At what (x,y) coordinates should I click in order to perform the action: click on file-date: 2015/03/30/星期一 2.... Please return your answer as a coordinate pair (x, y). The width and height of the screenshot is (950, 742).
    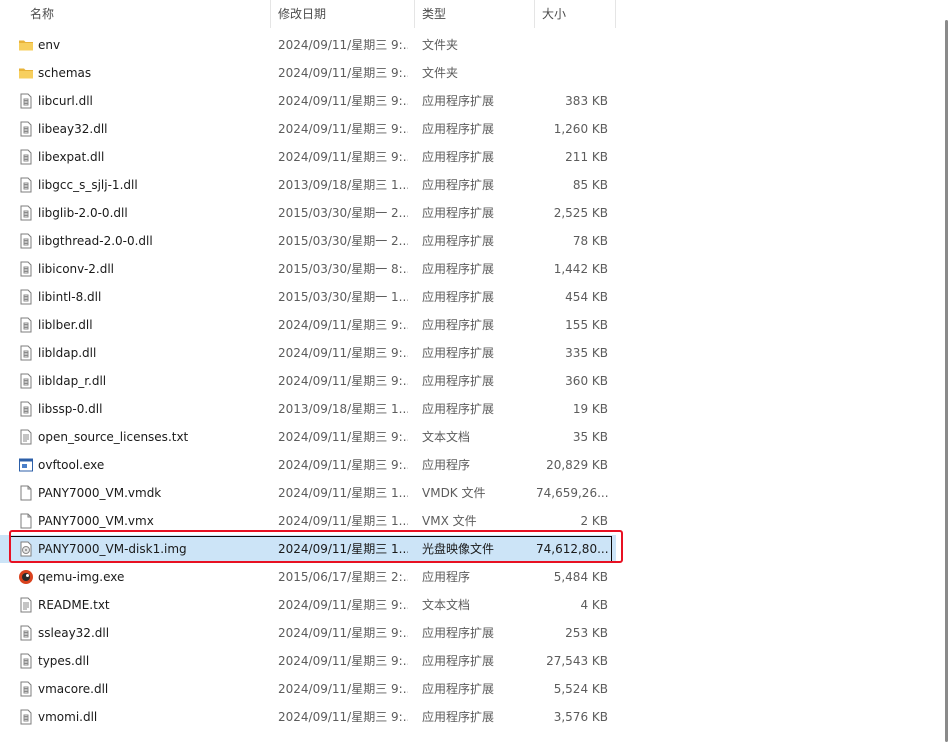
    Looking at the image, I should click on (343, 213).